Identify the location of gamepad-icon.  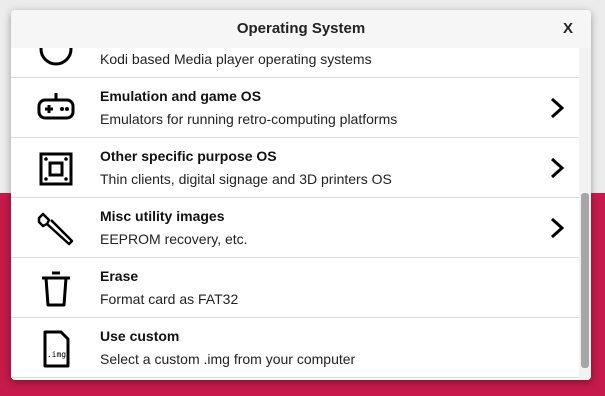
(56, 109).